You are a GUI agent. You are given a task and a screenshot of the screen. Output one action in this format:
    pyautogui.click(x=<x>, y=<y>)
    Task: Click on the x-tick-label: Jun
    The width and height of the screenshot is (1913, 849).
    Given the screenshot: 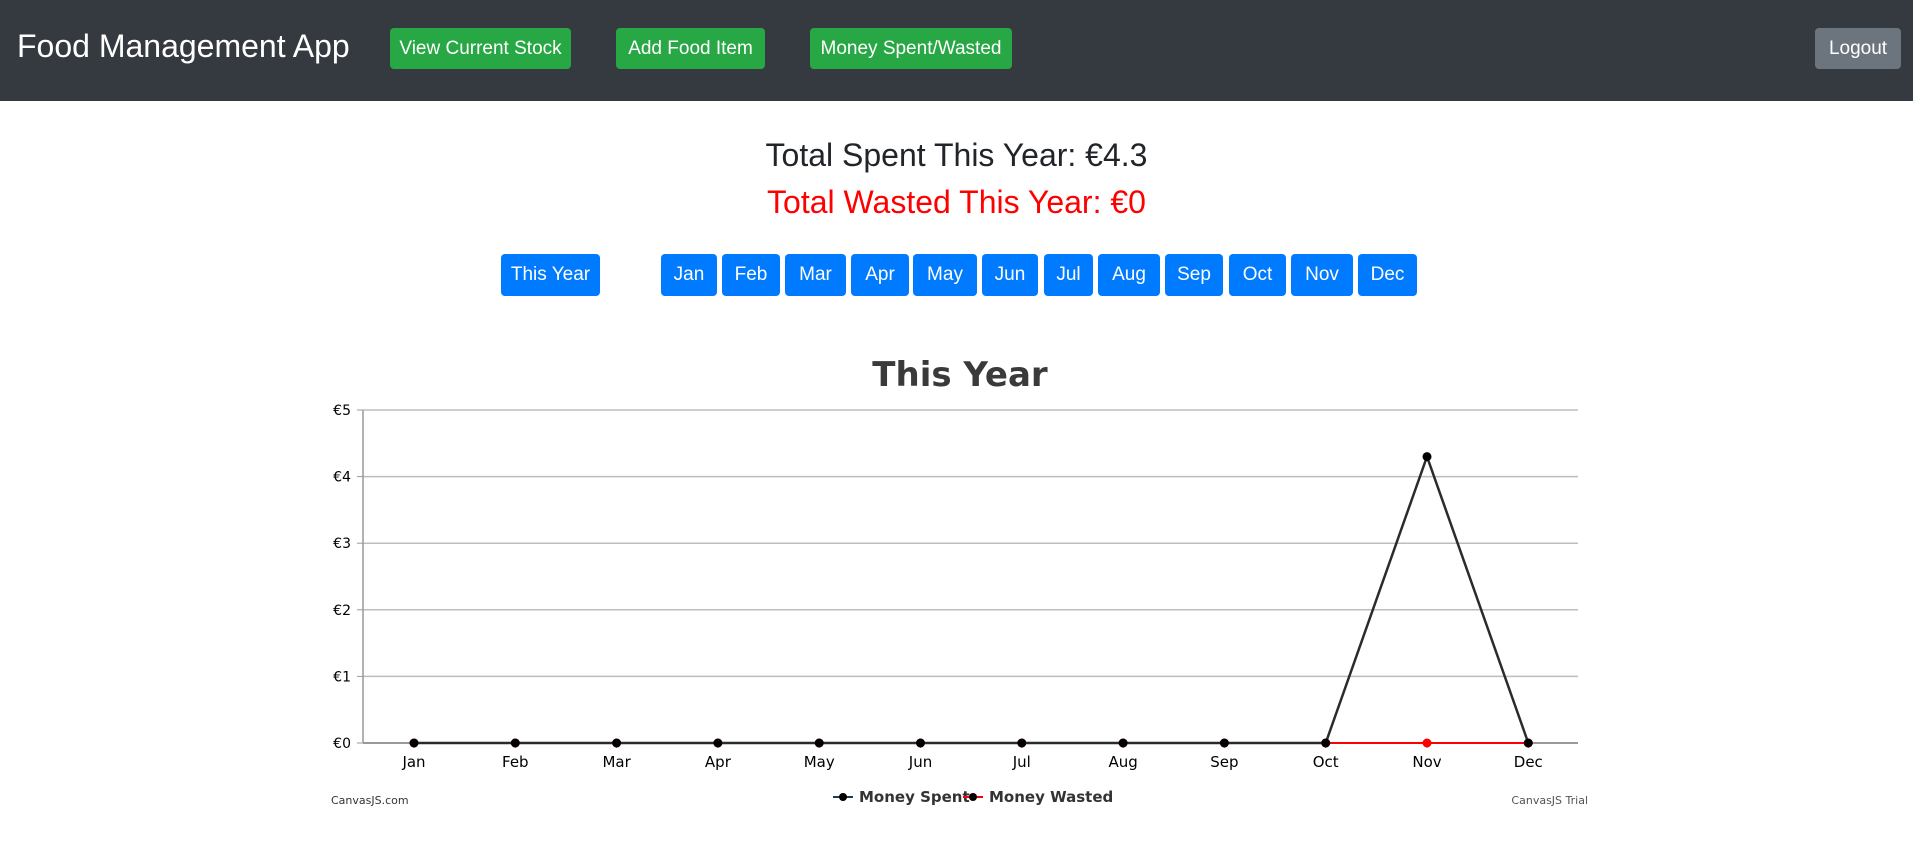 What is the action you would take?
    pyautogui.click(x=920, y=762)
    